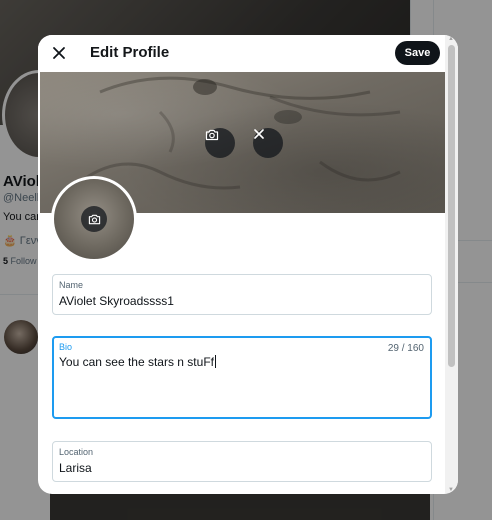 Image resolution: width=492 pixels, height=520 pixels. I want to click on scroll-down-arrow-icon: ▼, so click(451, 490).